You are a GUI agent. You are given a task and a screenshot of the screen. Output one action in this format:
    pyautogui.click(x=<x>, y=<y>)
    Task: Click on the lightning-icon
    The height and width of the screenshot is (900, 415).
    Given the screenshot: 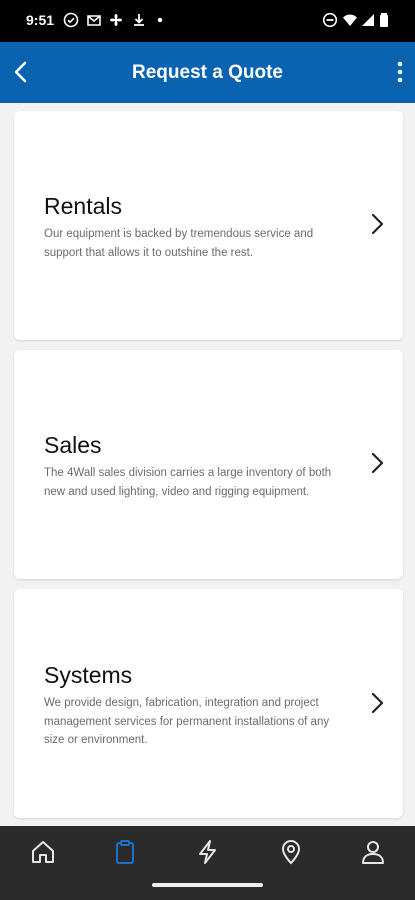 What is the action you would take?
    pyautogui.click(x=208, y=852)
    